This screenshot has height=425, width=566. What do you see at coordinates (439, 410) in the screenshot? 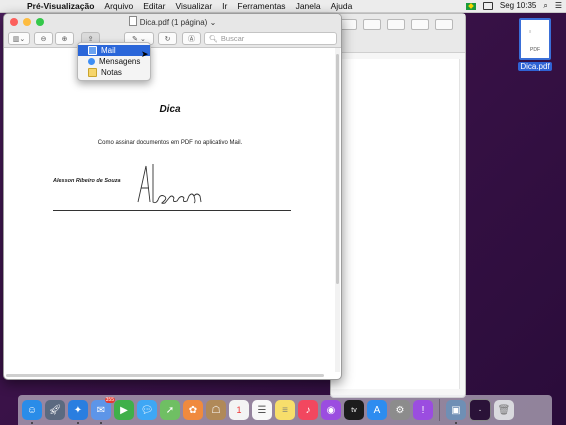
I see `dock-separator` at bounding box center [439, 410].